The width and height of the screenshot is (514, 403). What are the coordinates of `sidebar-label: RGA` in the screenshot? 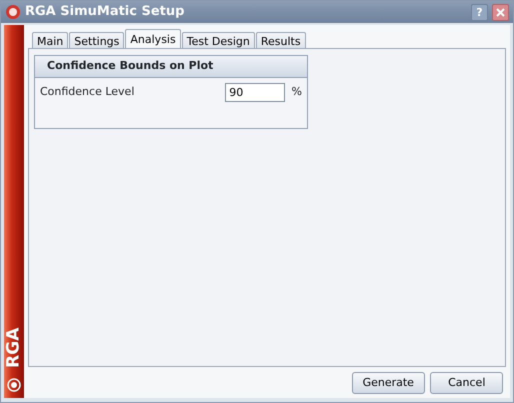 It's located at (13, 347).